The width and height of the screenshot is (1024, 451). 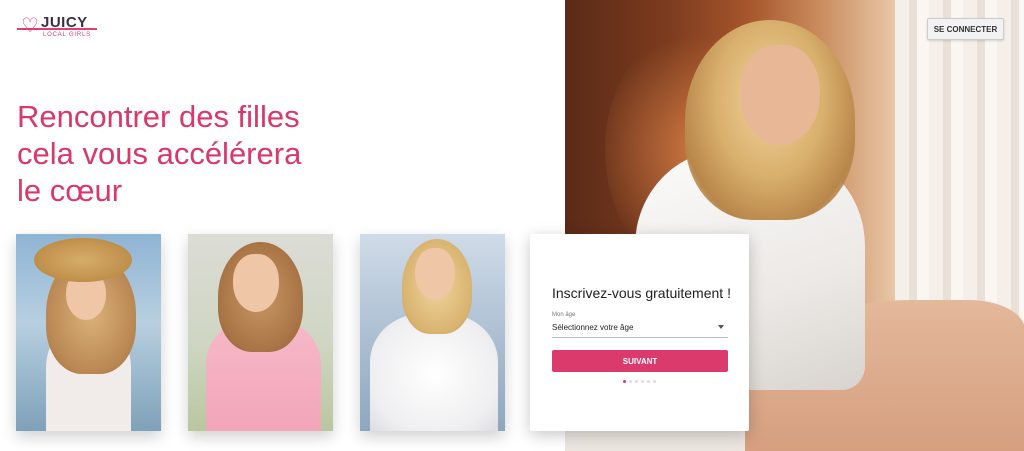 I want to click on age-select-value: Sélectionnez votre âge, so click(x=593, y=327).